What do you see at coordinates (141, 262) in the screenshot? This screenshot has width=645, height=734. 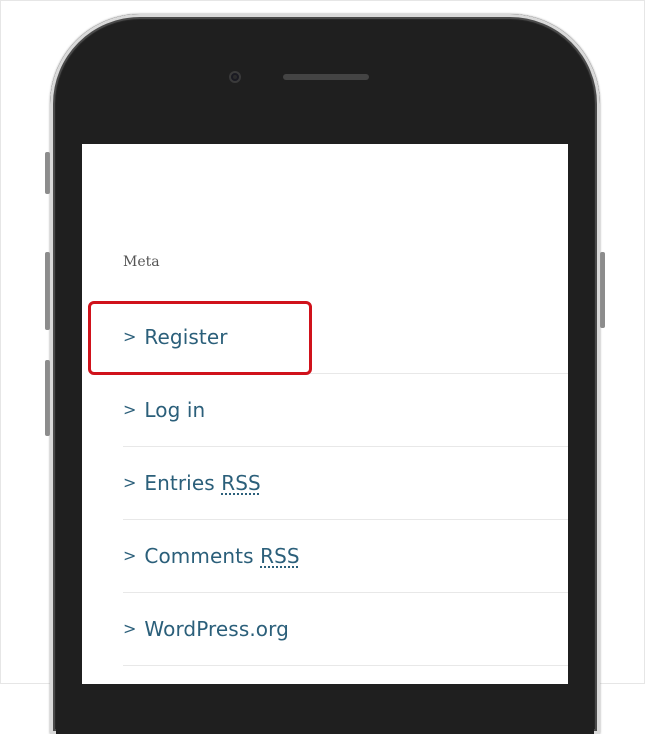 I see `widget-title: Meta` at bounding box center [141, 262].